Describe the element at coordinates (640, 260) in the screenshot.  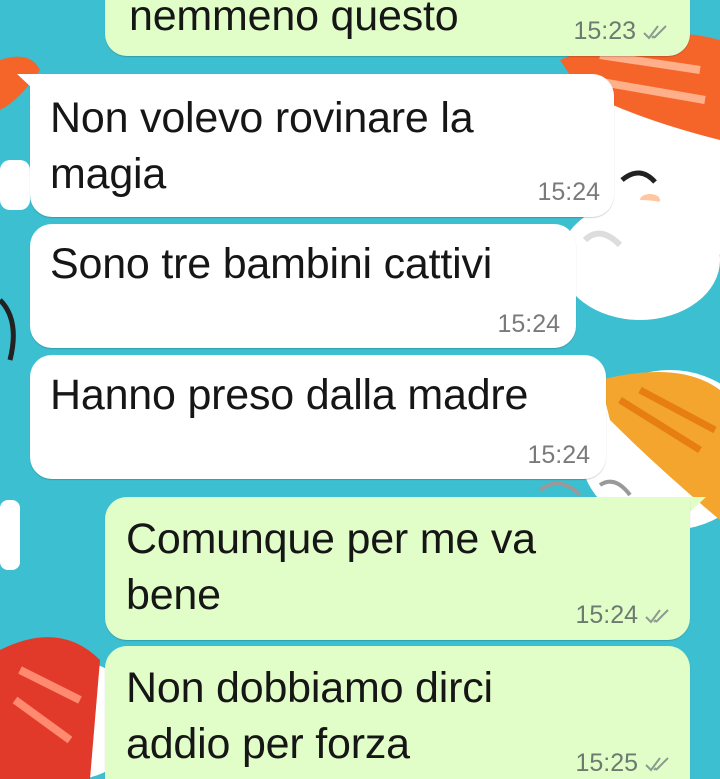
I see `sushi-decoration-right-mid` at that location.